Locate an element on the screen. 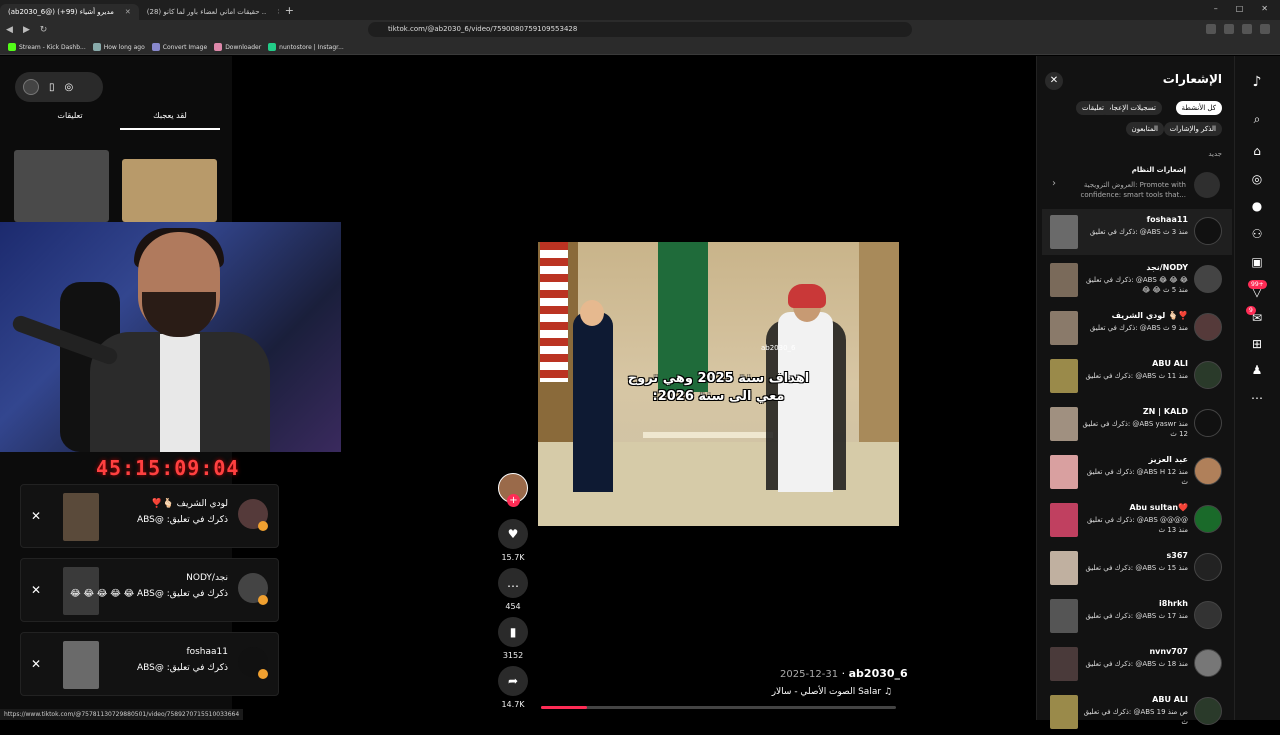 This screenshot has width=1280, height=735. menu-icon is located at coordinates (1265, 29).